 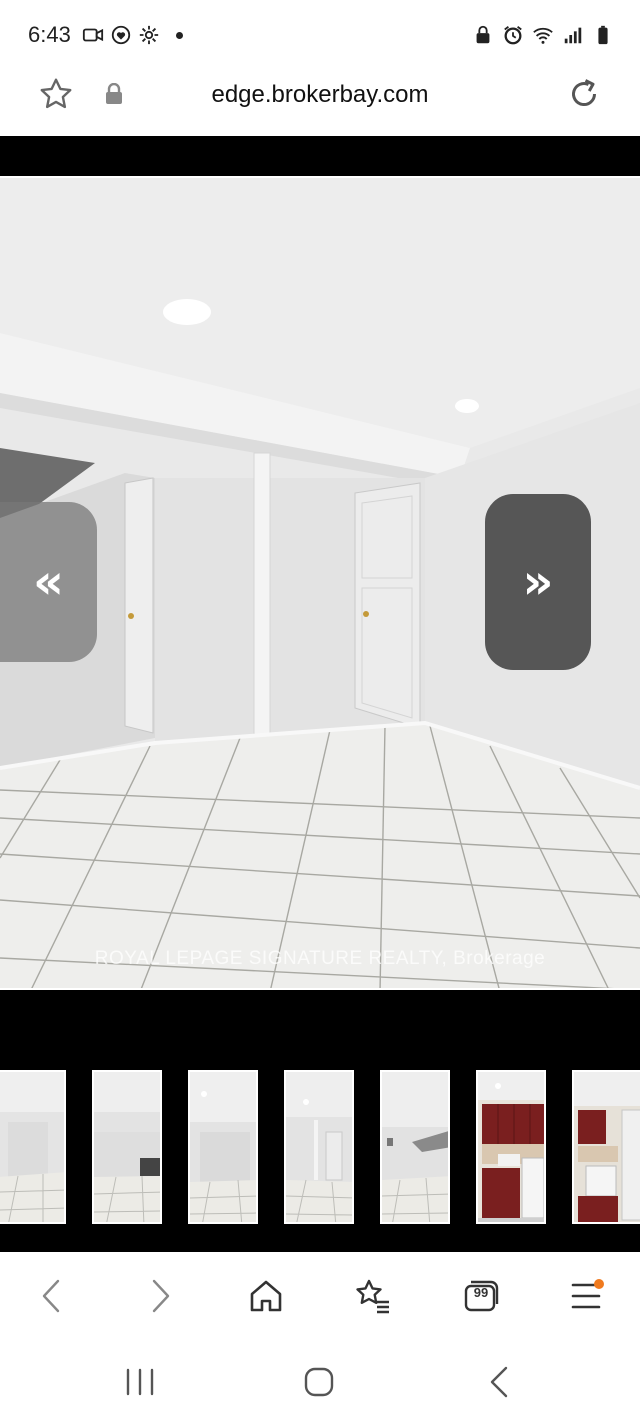 I want to click on home-icon, so click(x=266, y=1296).